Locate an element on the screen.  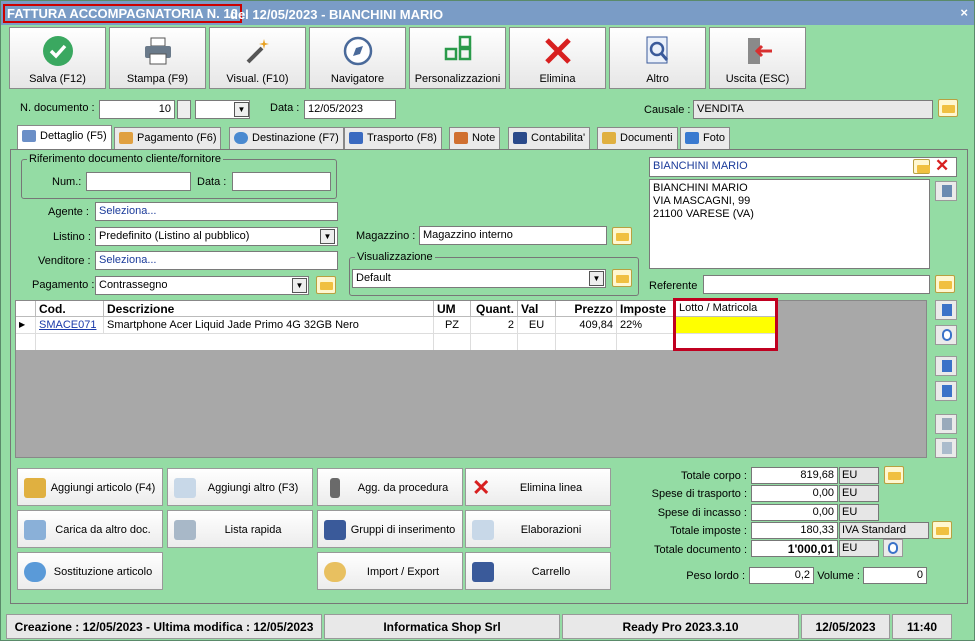
volume-value: 0 is located at coordinates (895, 575).